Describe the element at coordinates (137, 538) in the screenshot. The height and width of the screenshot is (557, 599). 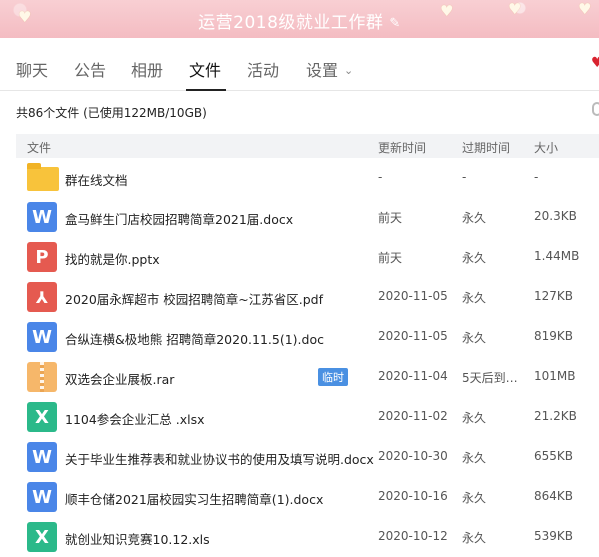
I see `file-name: 就创业知识竞赛10.12.xls` at that location.